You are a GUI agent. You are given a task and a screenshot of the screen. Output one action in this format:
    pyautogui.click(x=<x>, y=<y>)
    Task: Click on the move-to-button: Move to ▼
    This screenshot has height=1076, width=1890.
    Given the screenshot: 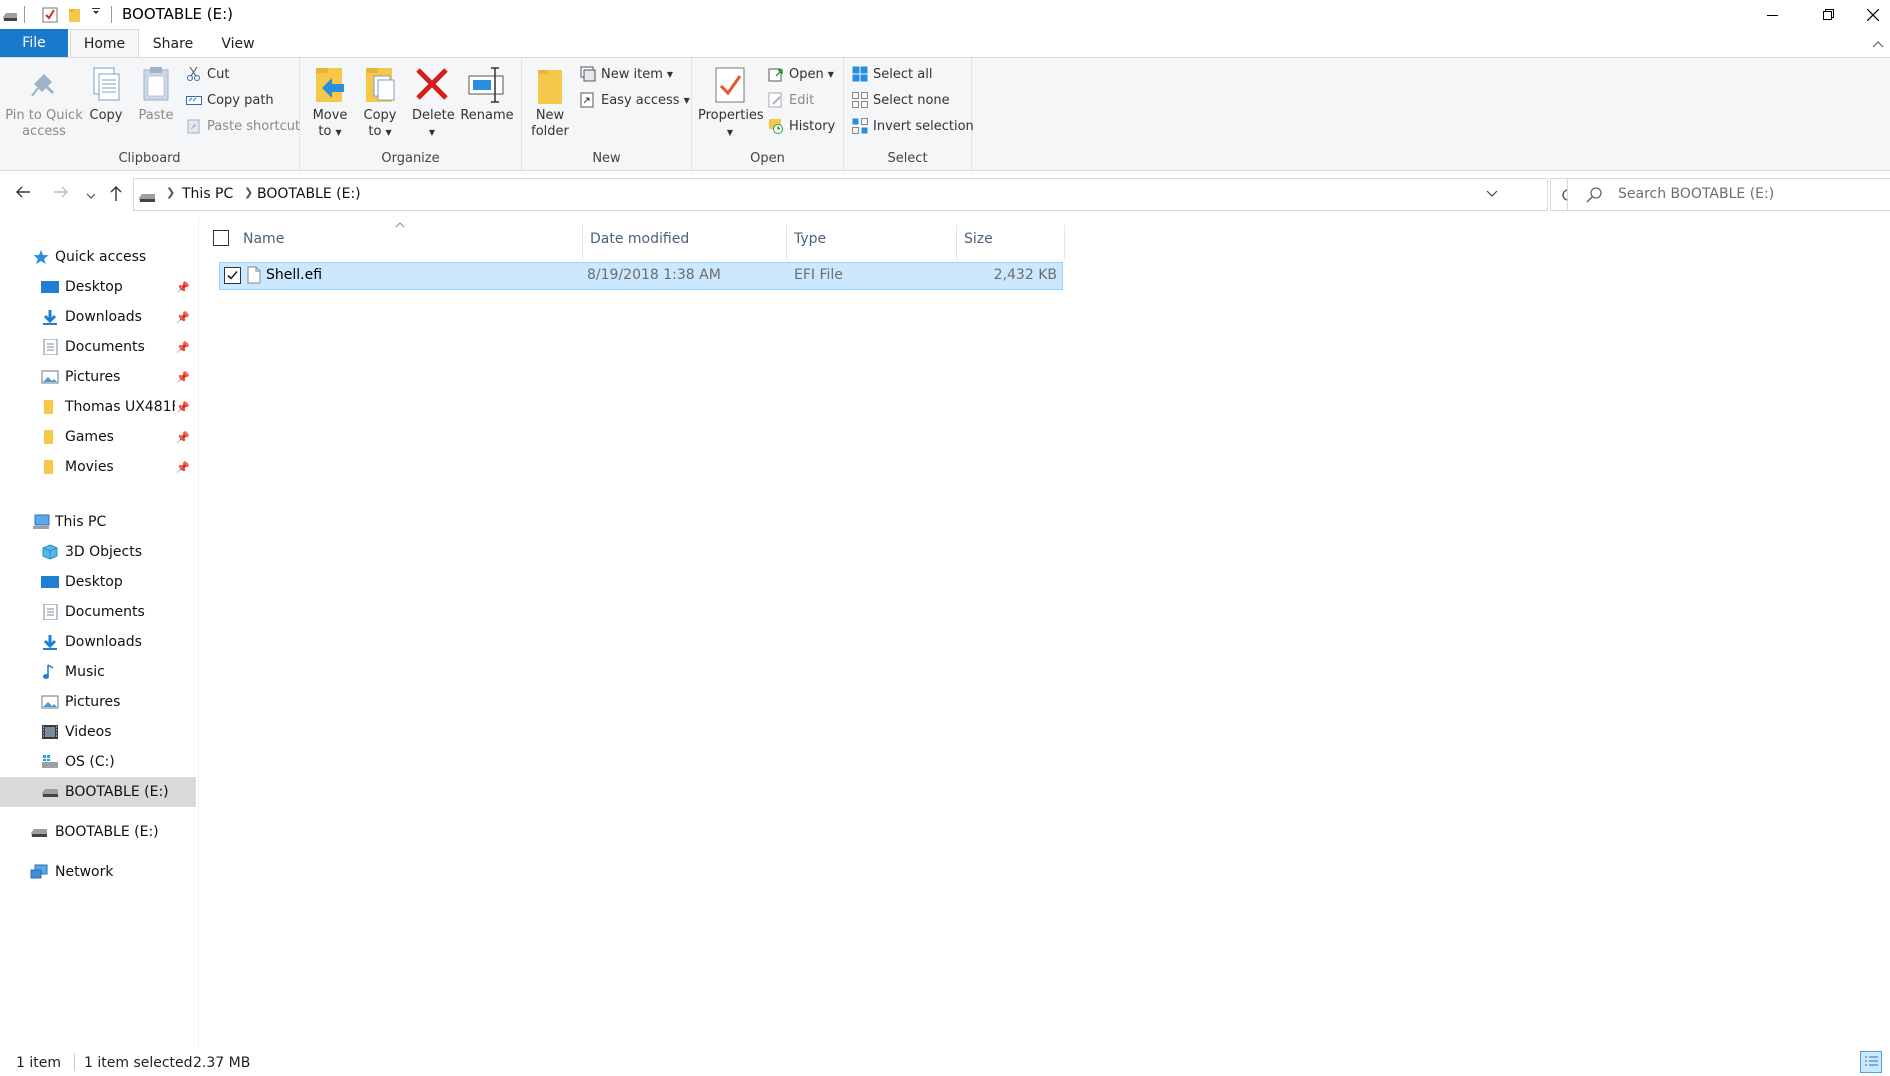 What is the action you would take?
    pyautogui.click(x=330, y=102)
    